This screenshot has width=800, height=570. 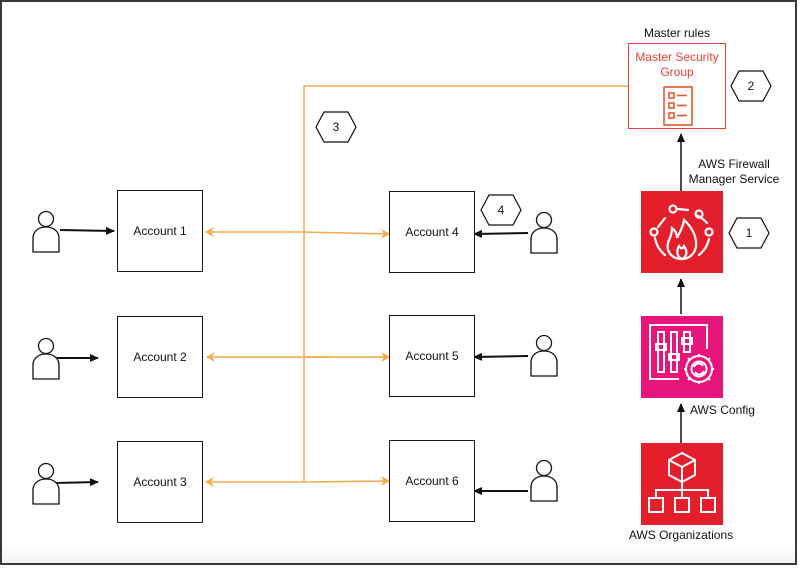 I want to click on master-security-group-title: Master Security Group, so click(x=677, y=64).